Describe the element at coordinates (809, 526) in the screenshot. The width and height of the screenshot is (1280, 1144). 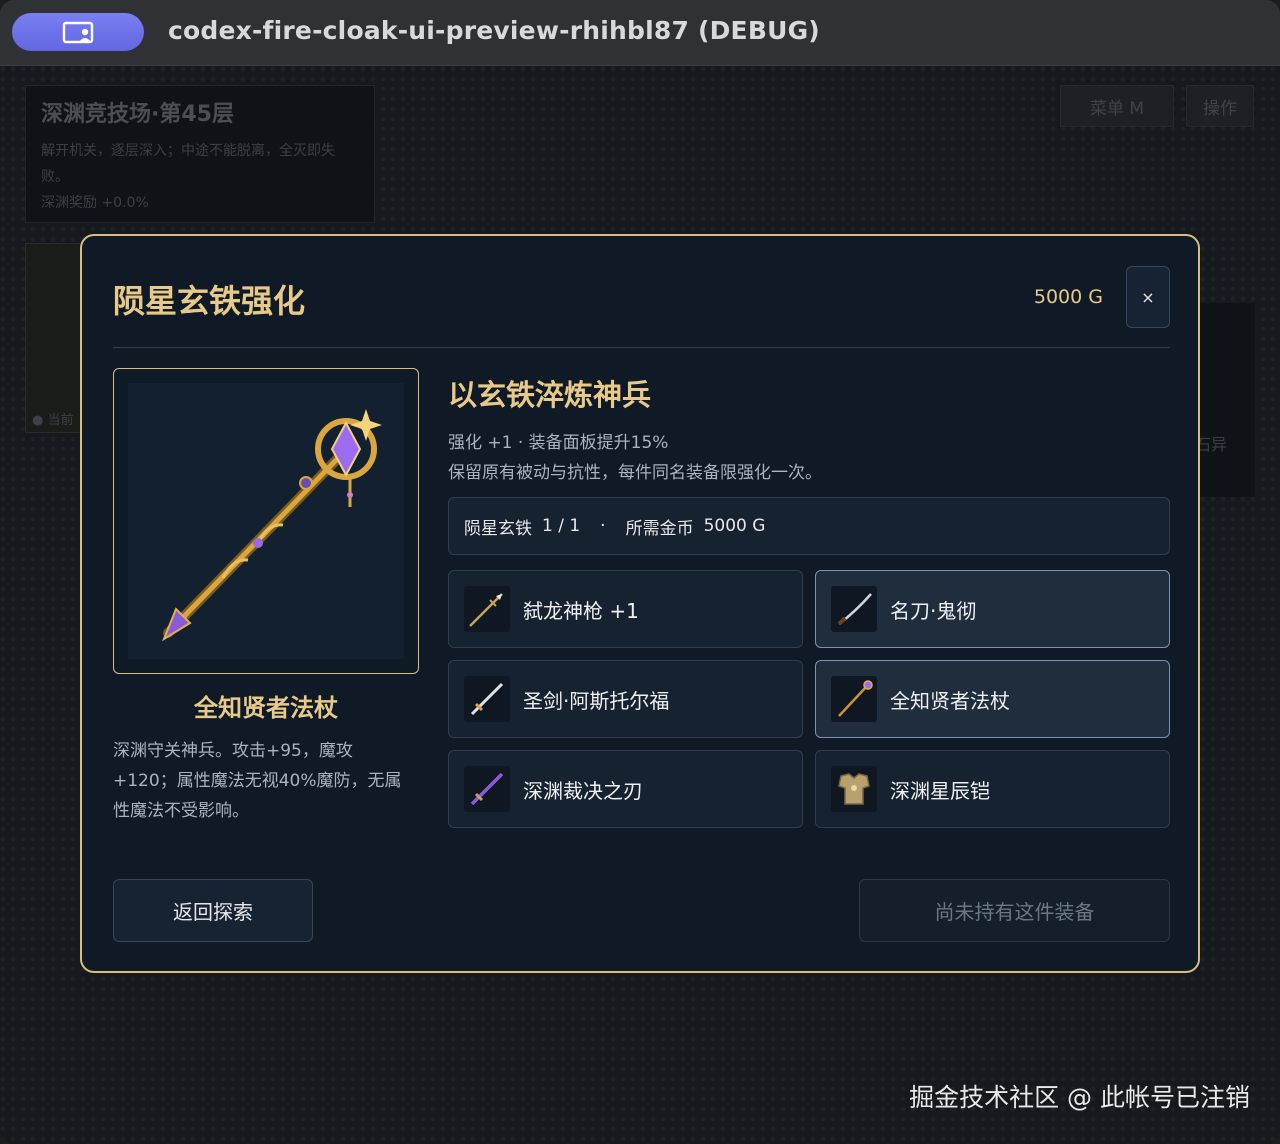
I see `requirement-box: 陨星玄铁 1 / 1 · 所需金币 5000 G` at that location.